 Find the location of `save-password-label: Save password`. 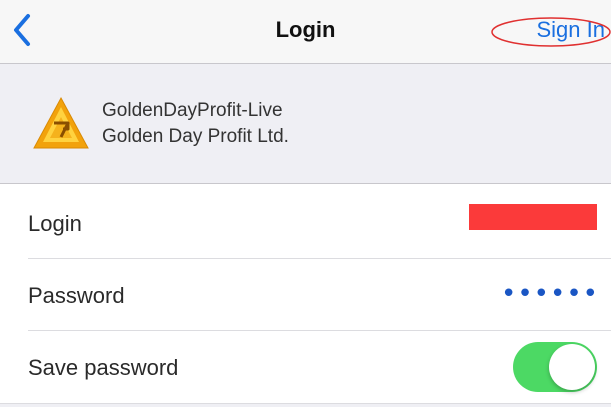

save-password-label: Save password is located at coordinates (103, 367).